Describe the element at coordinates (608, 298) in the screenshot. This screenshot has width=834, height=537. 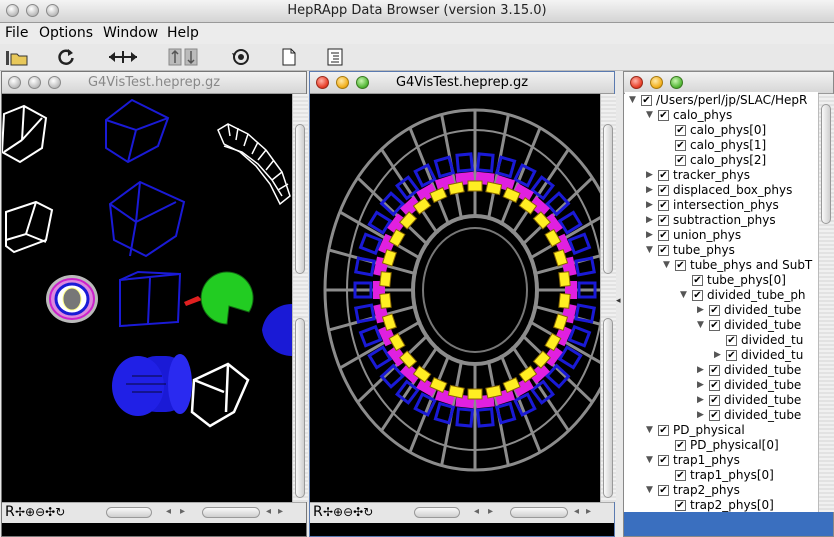
I see `center-vertical-scrollbar` at that location.